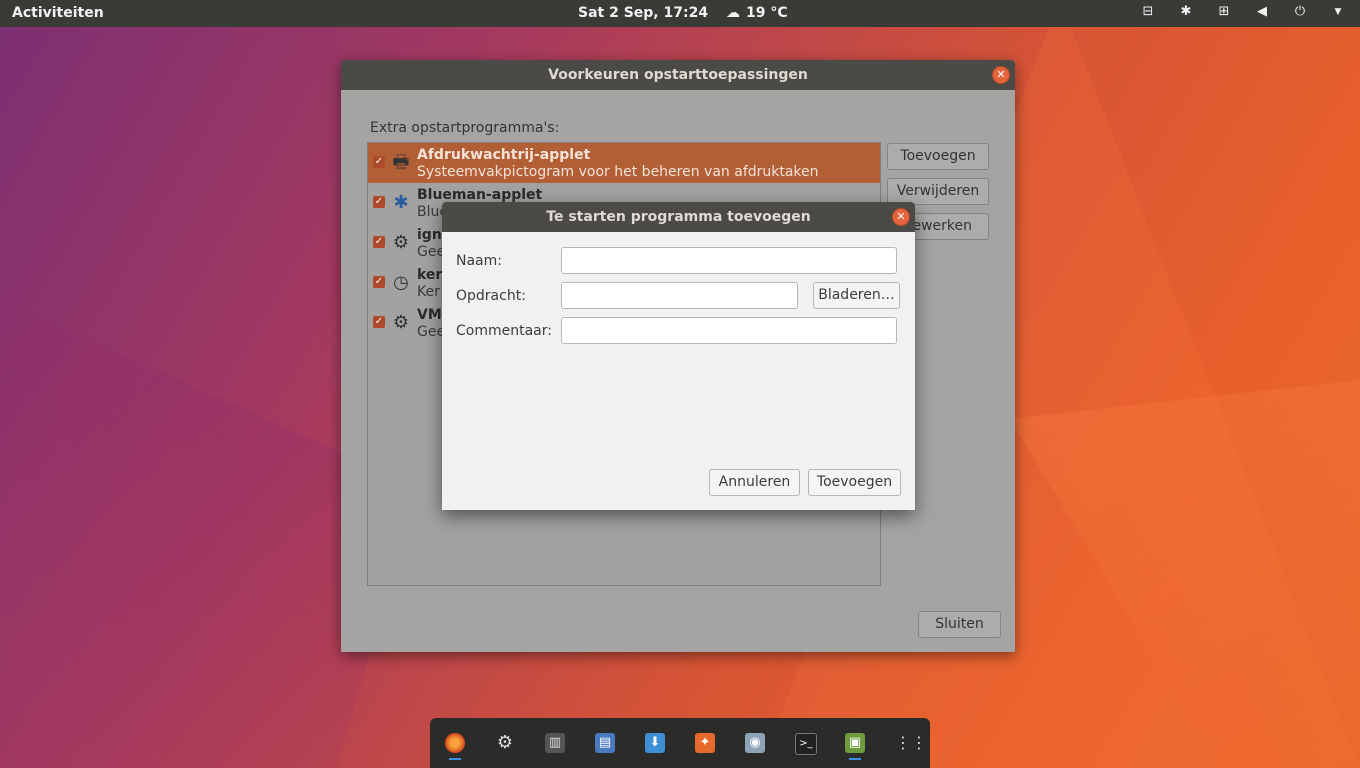  What do you see at coordinates (655, 743) in the screenshot?
I see `software-icon: ⬇` at bounding box center [655, 743].